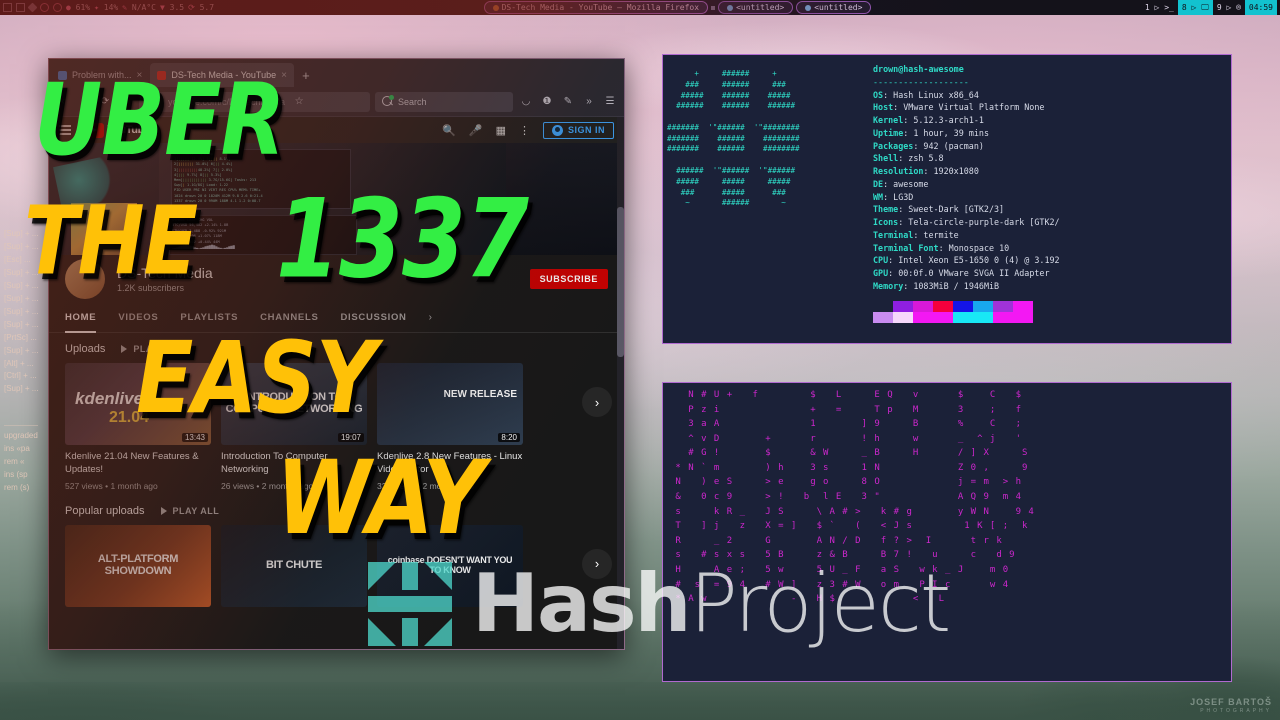  I want to click on video-thumbnail: NEW RELEASE 8:20, so click(450, 404).